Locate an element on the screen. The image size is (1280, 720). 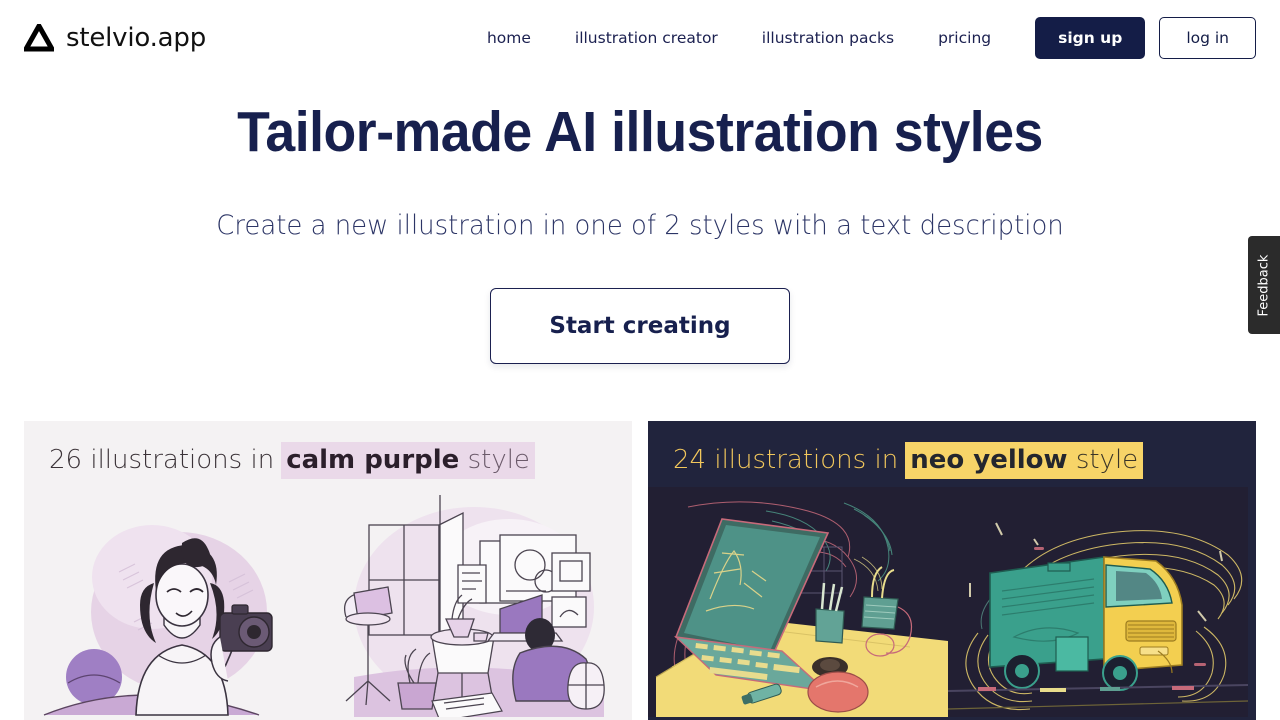
card-heading: 24 illustrations in neo yellow style is located at coordinates (952, 450).